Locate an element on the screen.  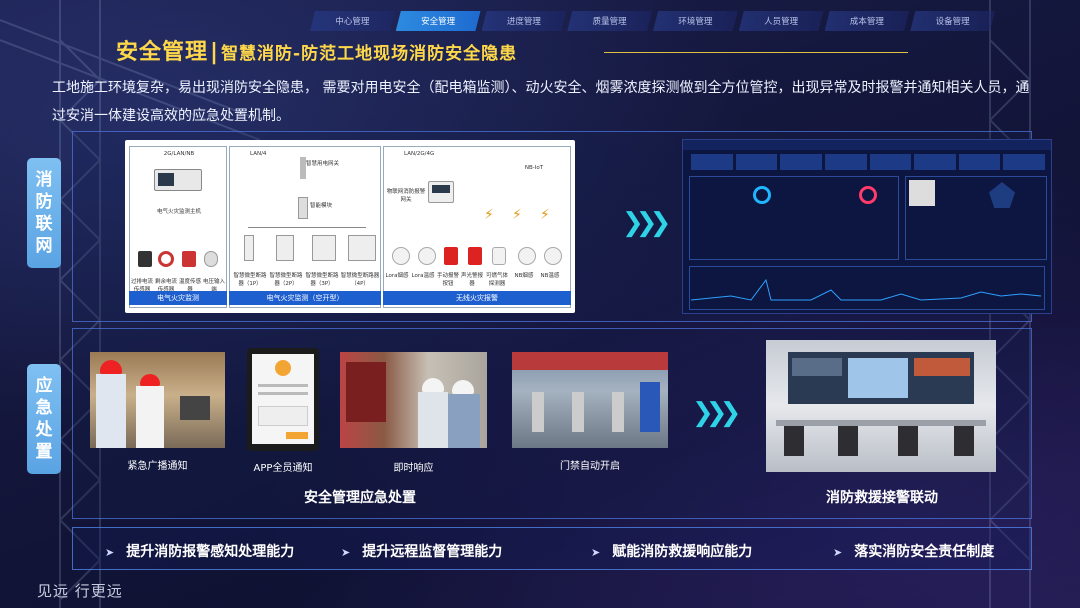
photo-control-room is located at coordinates (881, 406).